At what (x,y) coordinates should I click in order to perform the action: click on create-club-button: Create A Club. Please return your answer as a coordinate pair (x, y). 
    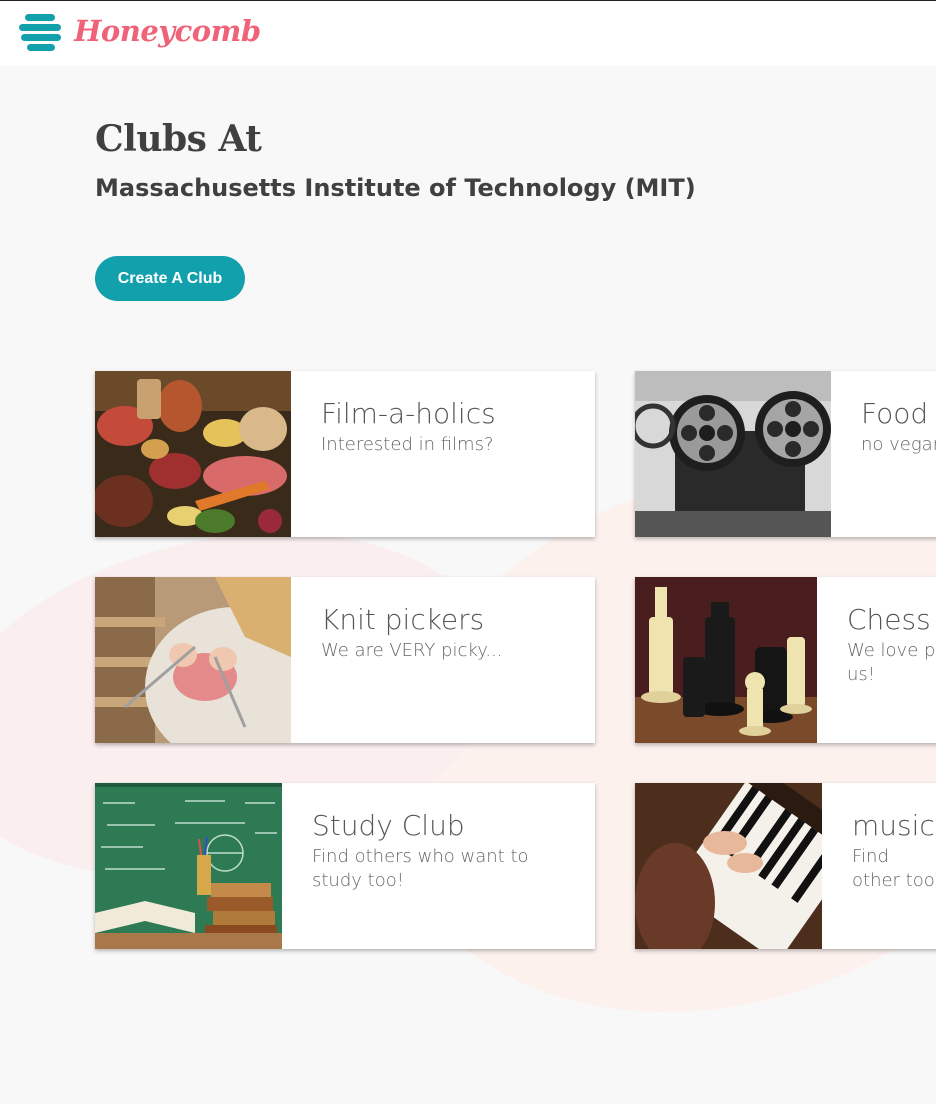
    Looking at the image, I should click on (170, 278).